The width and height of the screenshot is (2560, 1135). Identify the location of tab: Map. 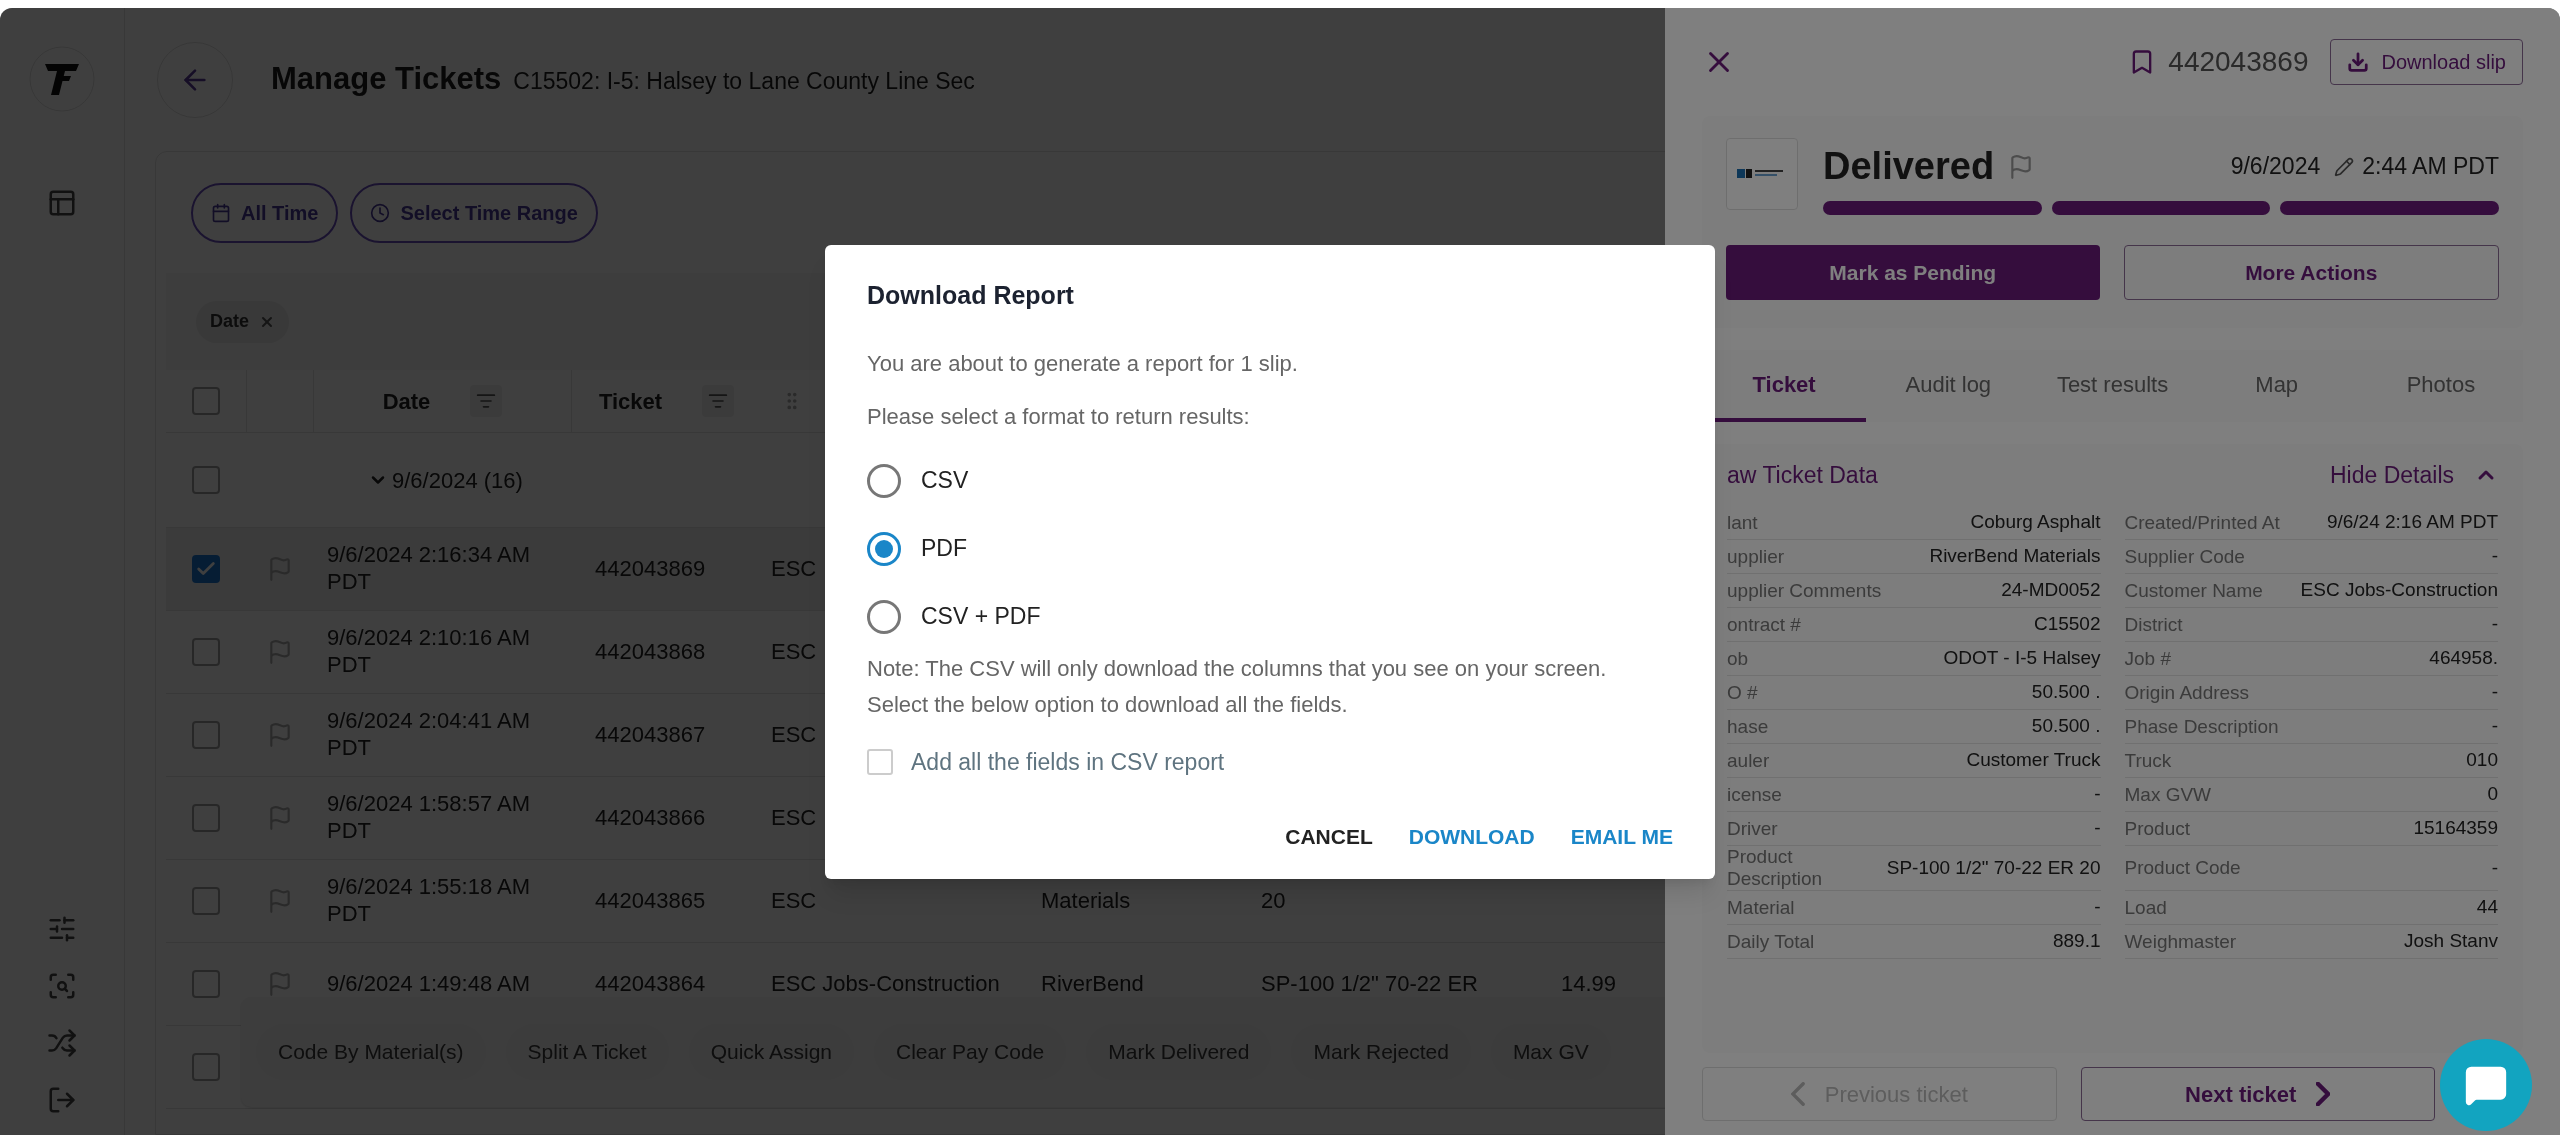
(2276, 386).